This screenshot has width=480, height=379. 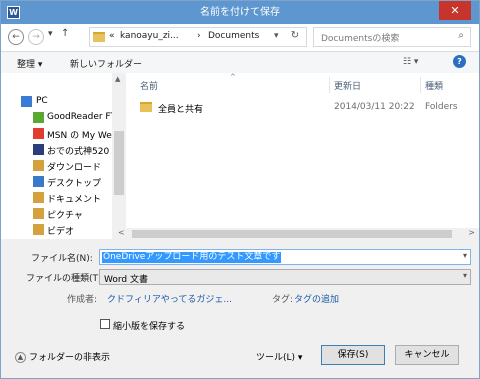 What do you see at coordinates (74, 168) in the screenshot?
I see `sidebar-item-label: ダウンロード` at bounding box center [74, 168].